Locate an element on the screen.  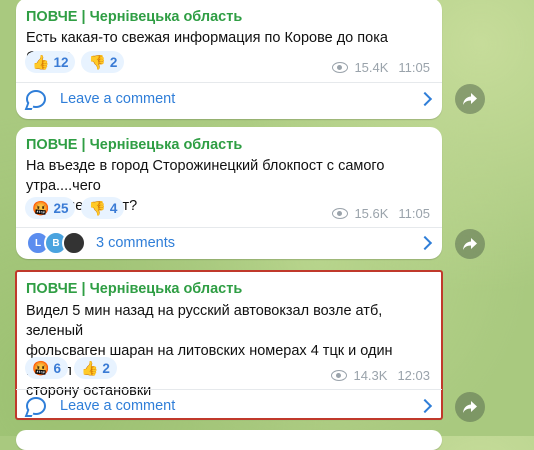
reactions: 🤬 6 👍 2 is located at coordinates (71, 368).